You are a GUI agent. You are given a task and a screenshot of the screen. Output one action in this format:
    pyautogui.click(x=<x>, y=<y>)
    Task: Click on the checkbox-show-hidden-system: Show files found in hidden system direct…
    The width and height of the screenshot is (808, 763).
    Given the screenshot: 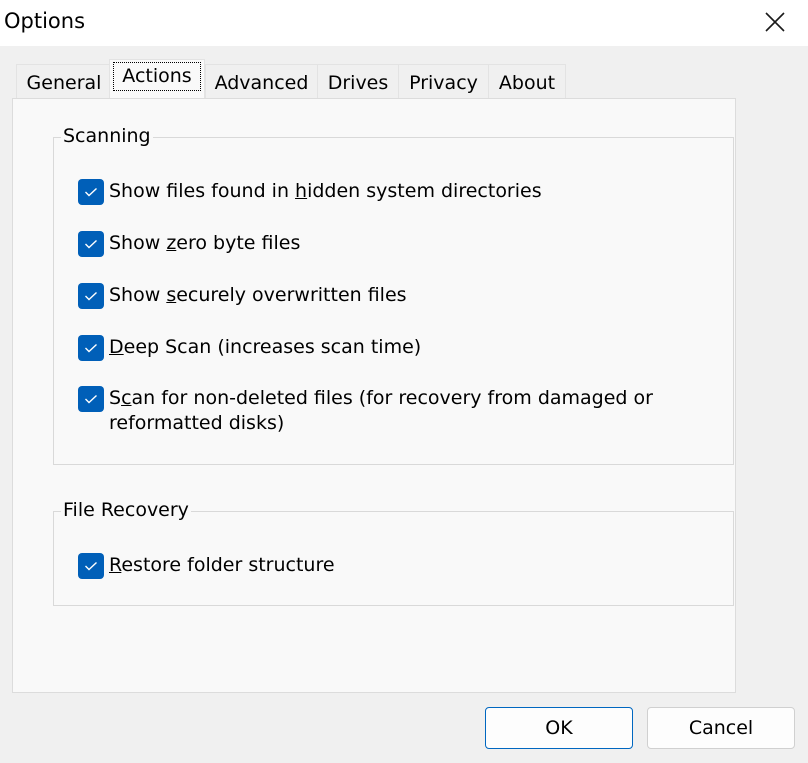 What is the action you would take?
    pyautogui.click(x=310, y=192)
    